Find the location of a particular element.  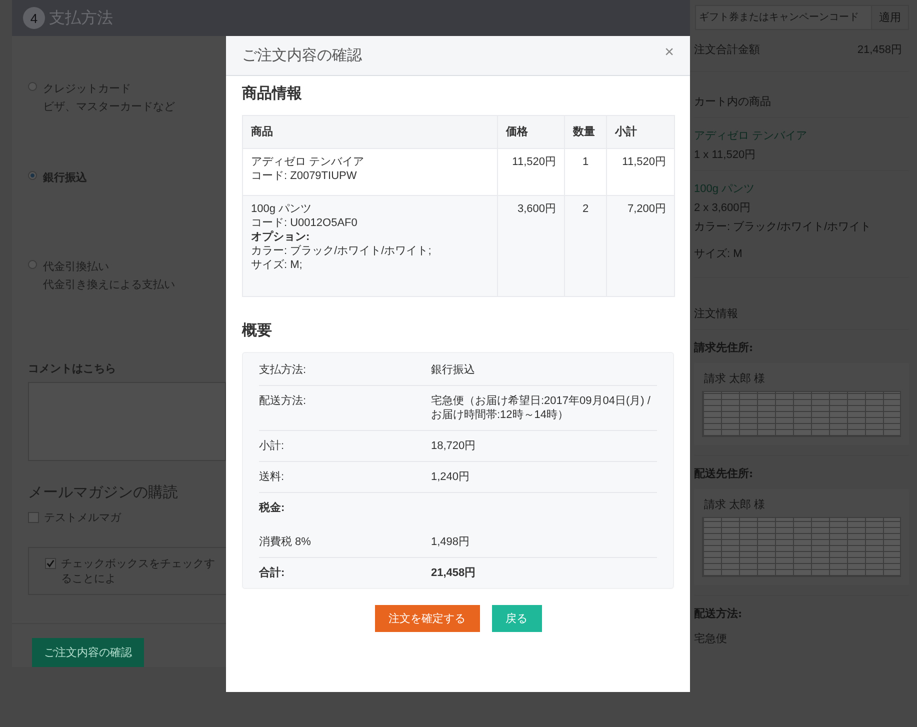

product-option: サイズ: M; is located at coordinates (370, 265).